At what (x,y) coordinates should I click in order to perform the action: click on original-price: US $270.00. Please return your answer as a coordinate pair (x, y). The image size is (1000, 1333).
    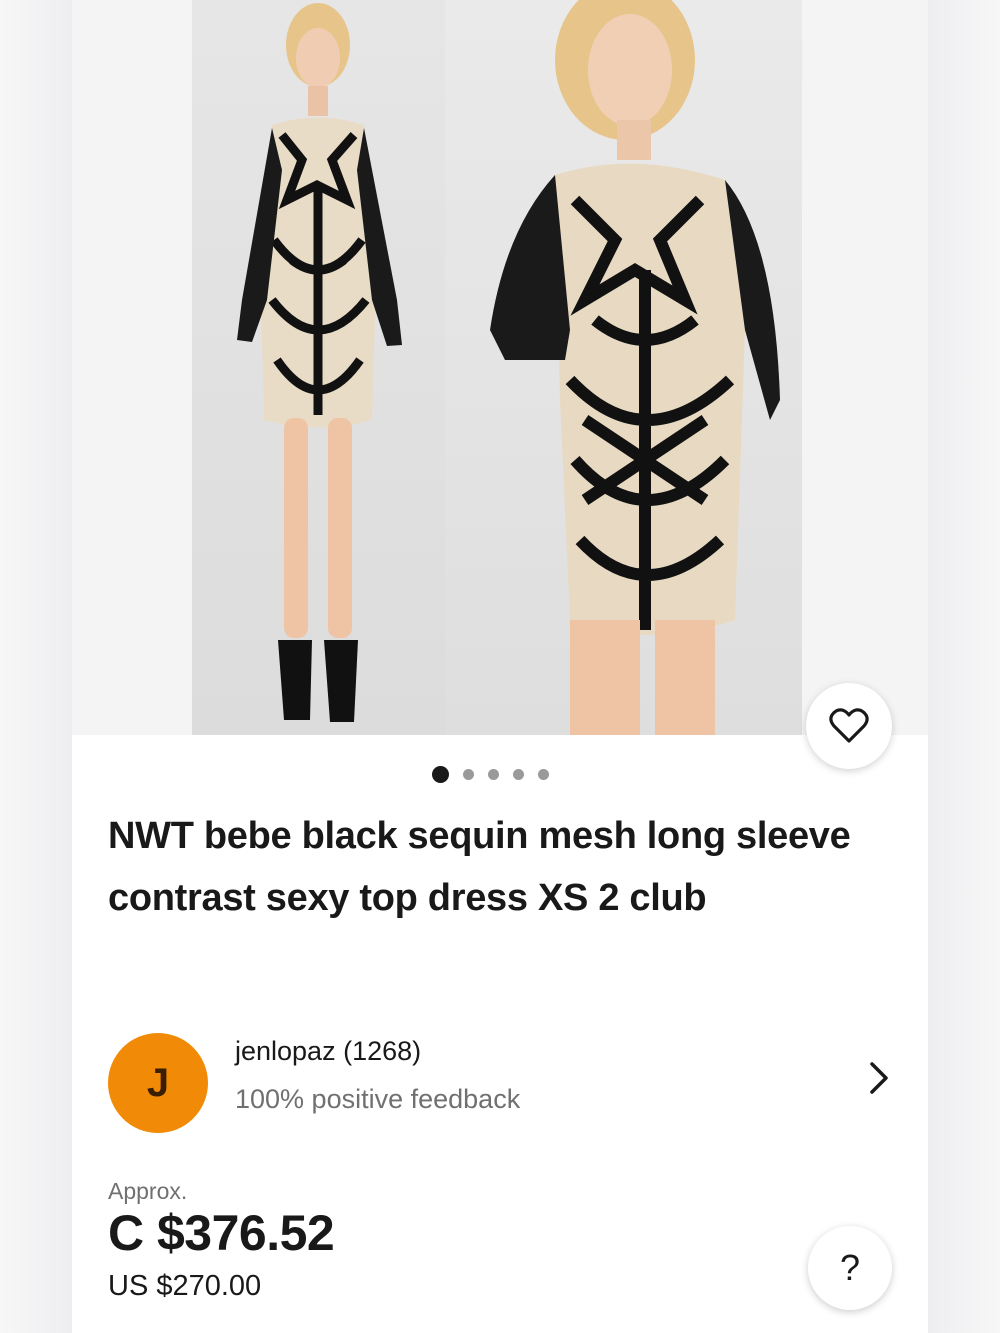
    Looking at the image, I should click on (185, 1286).